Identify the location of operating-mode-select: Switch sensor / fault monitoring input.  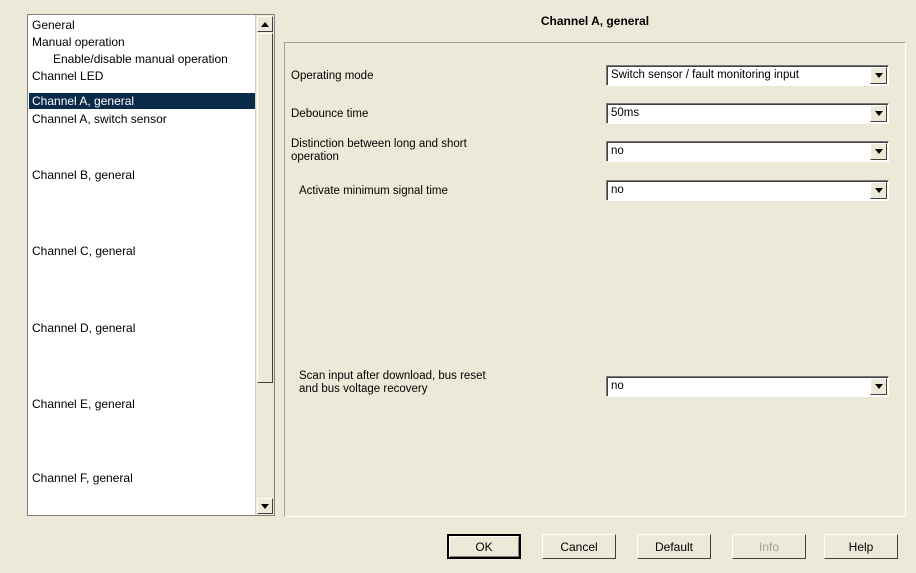
(747, 75).